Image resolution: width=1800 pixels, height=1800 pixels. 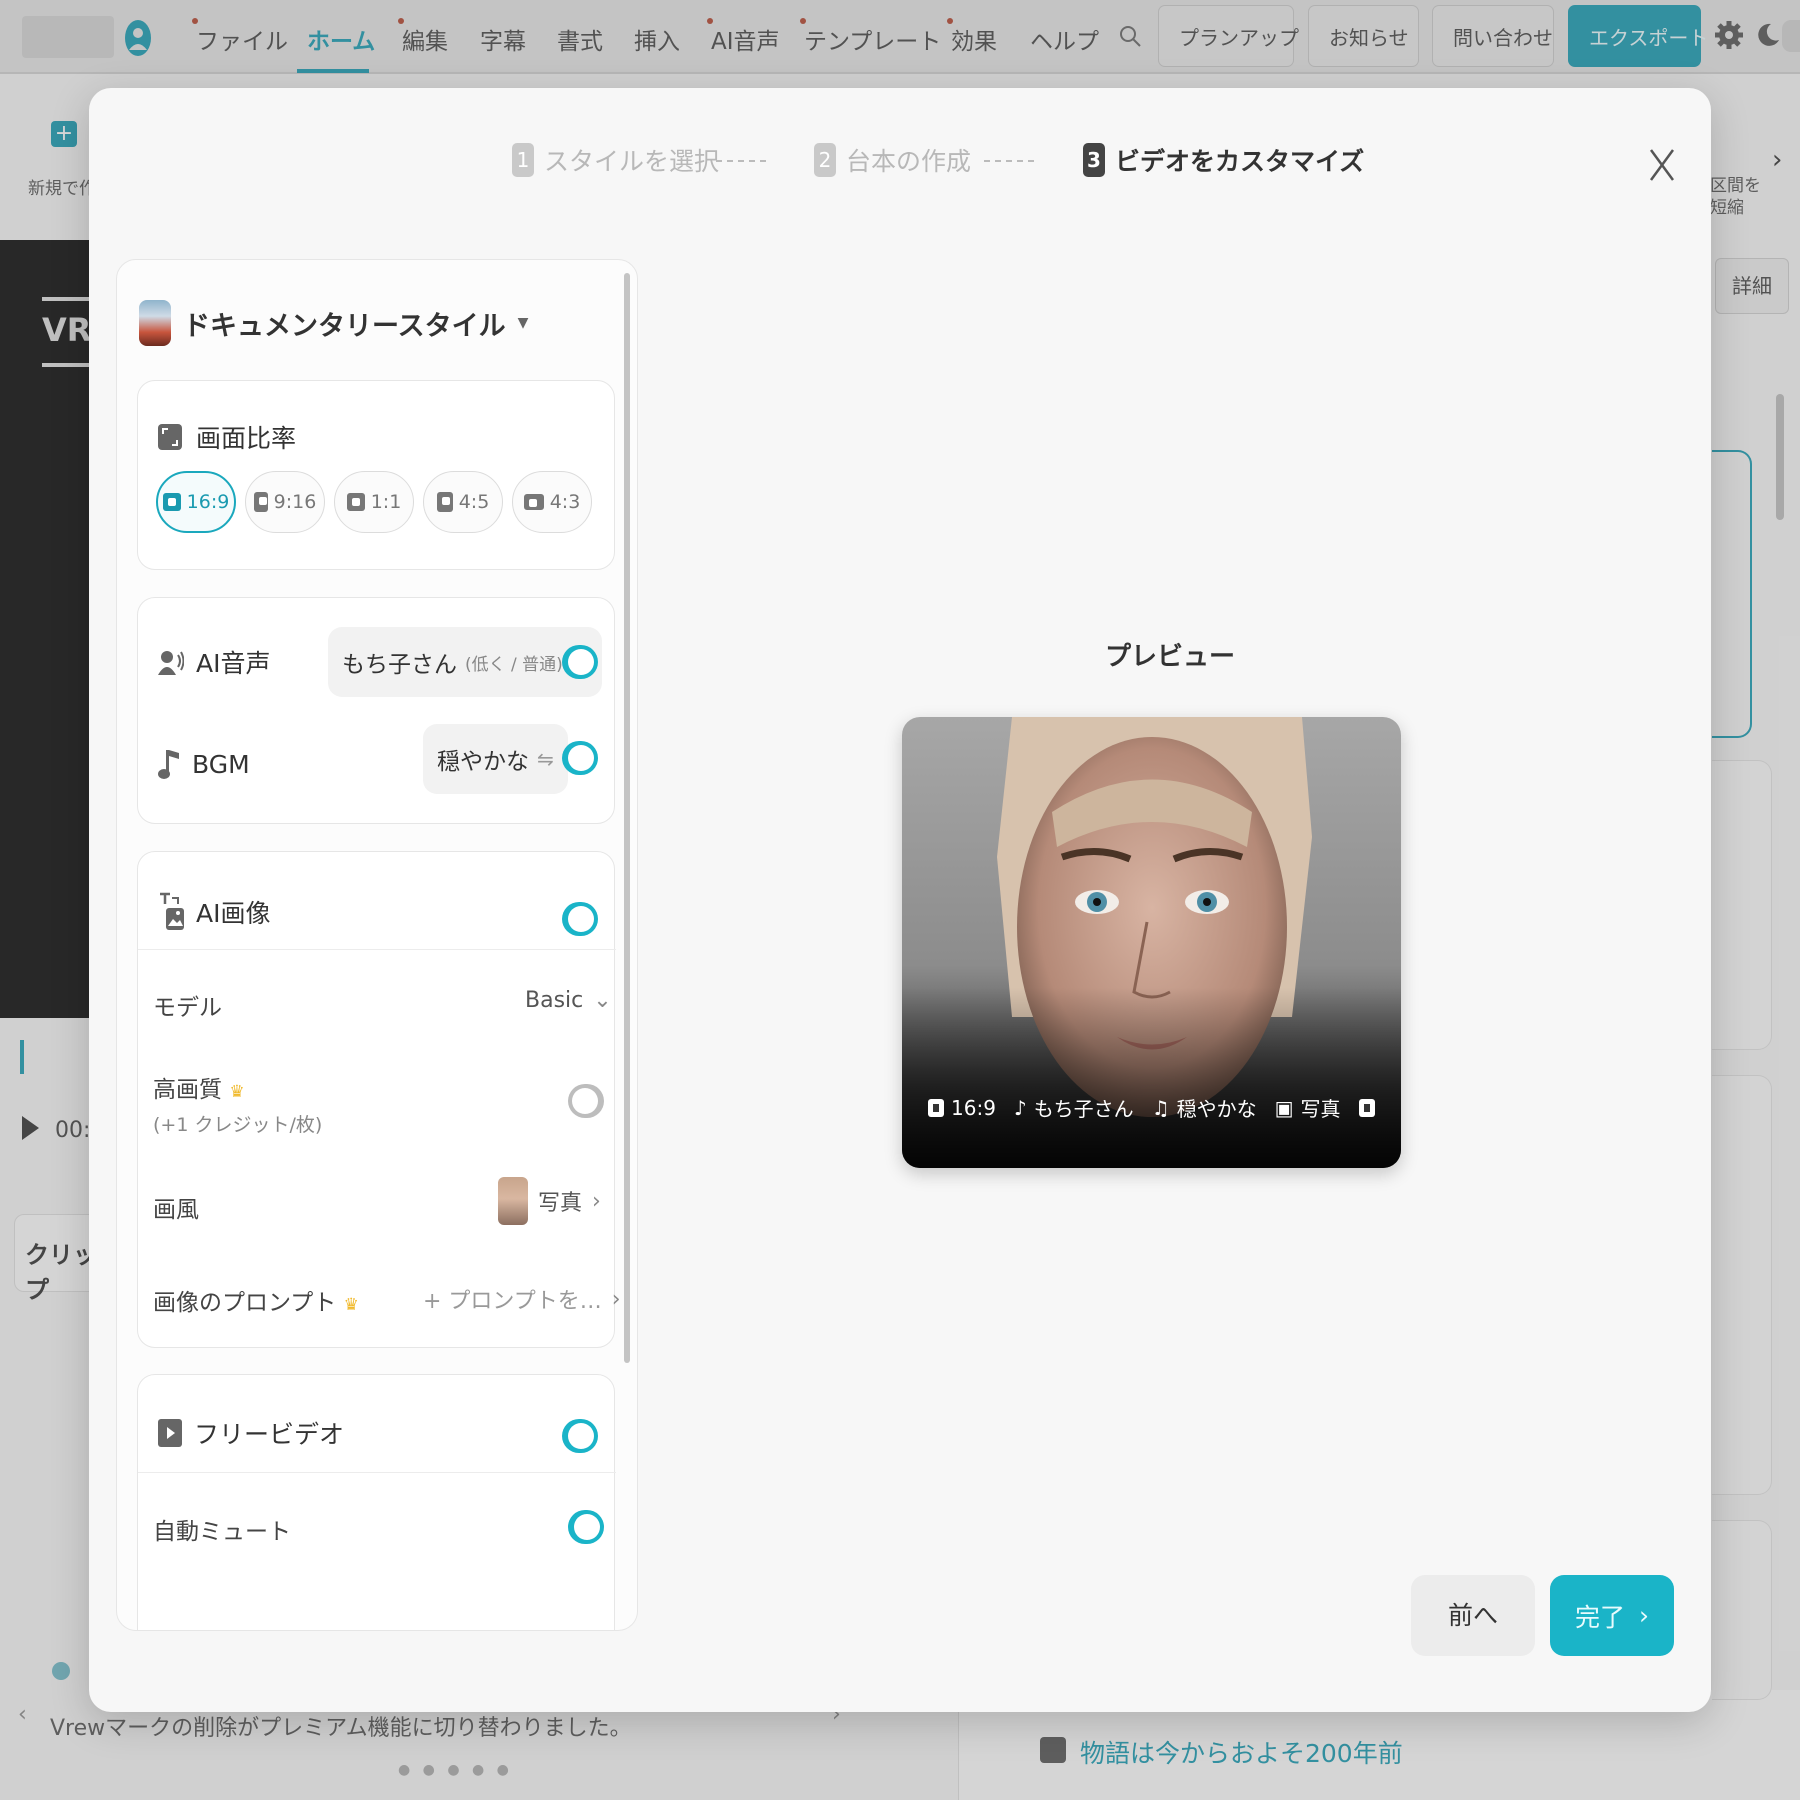 What do you see at coordinates (269, 1434) in the screenshot?
I see `row-label: フリービデオ` at bounding box center [269, 1434].